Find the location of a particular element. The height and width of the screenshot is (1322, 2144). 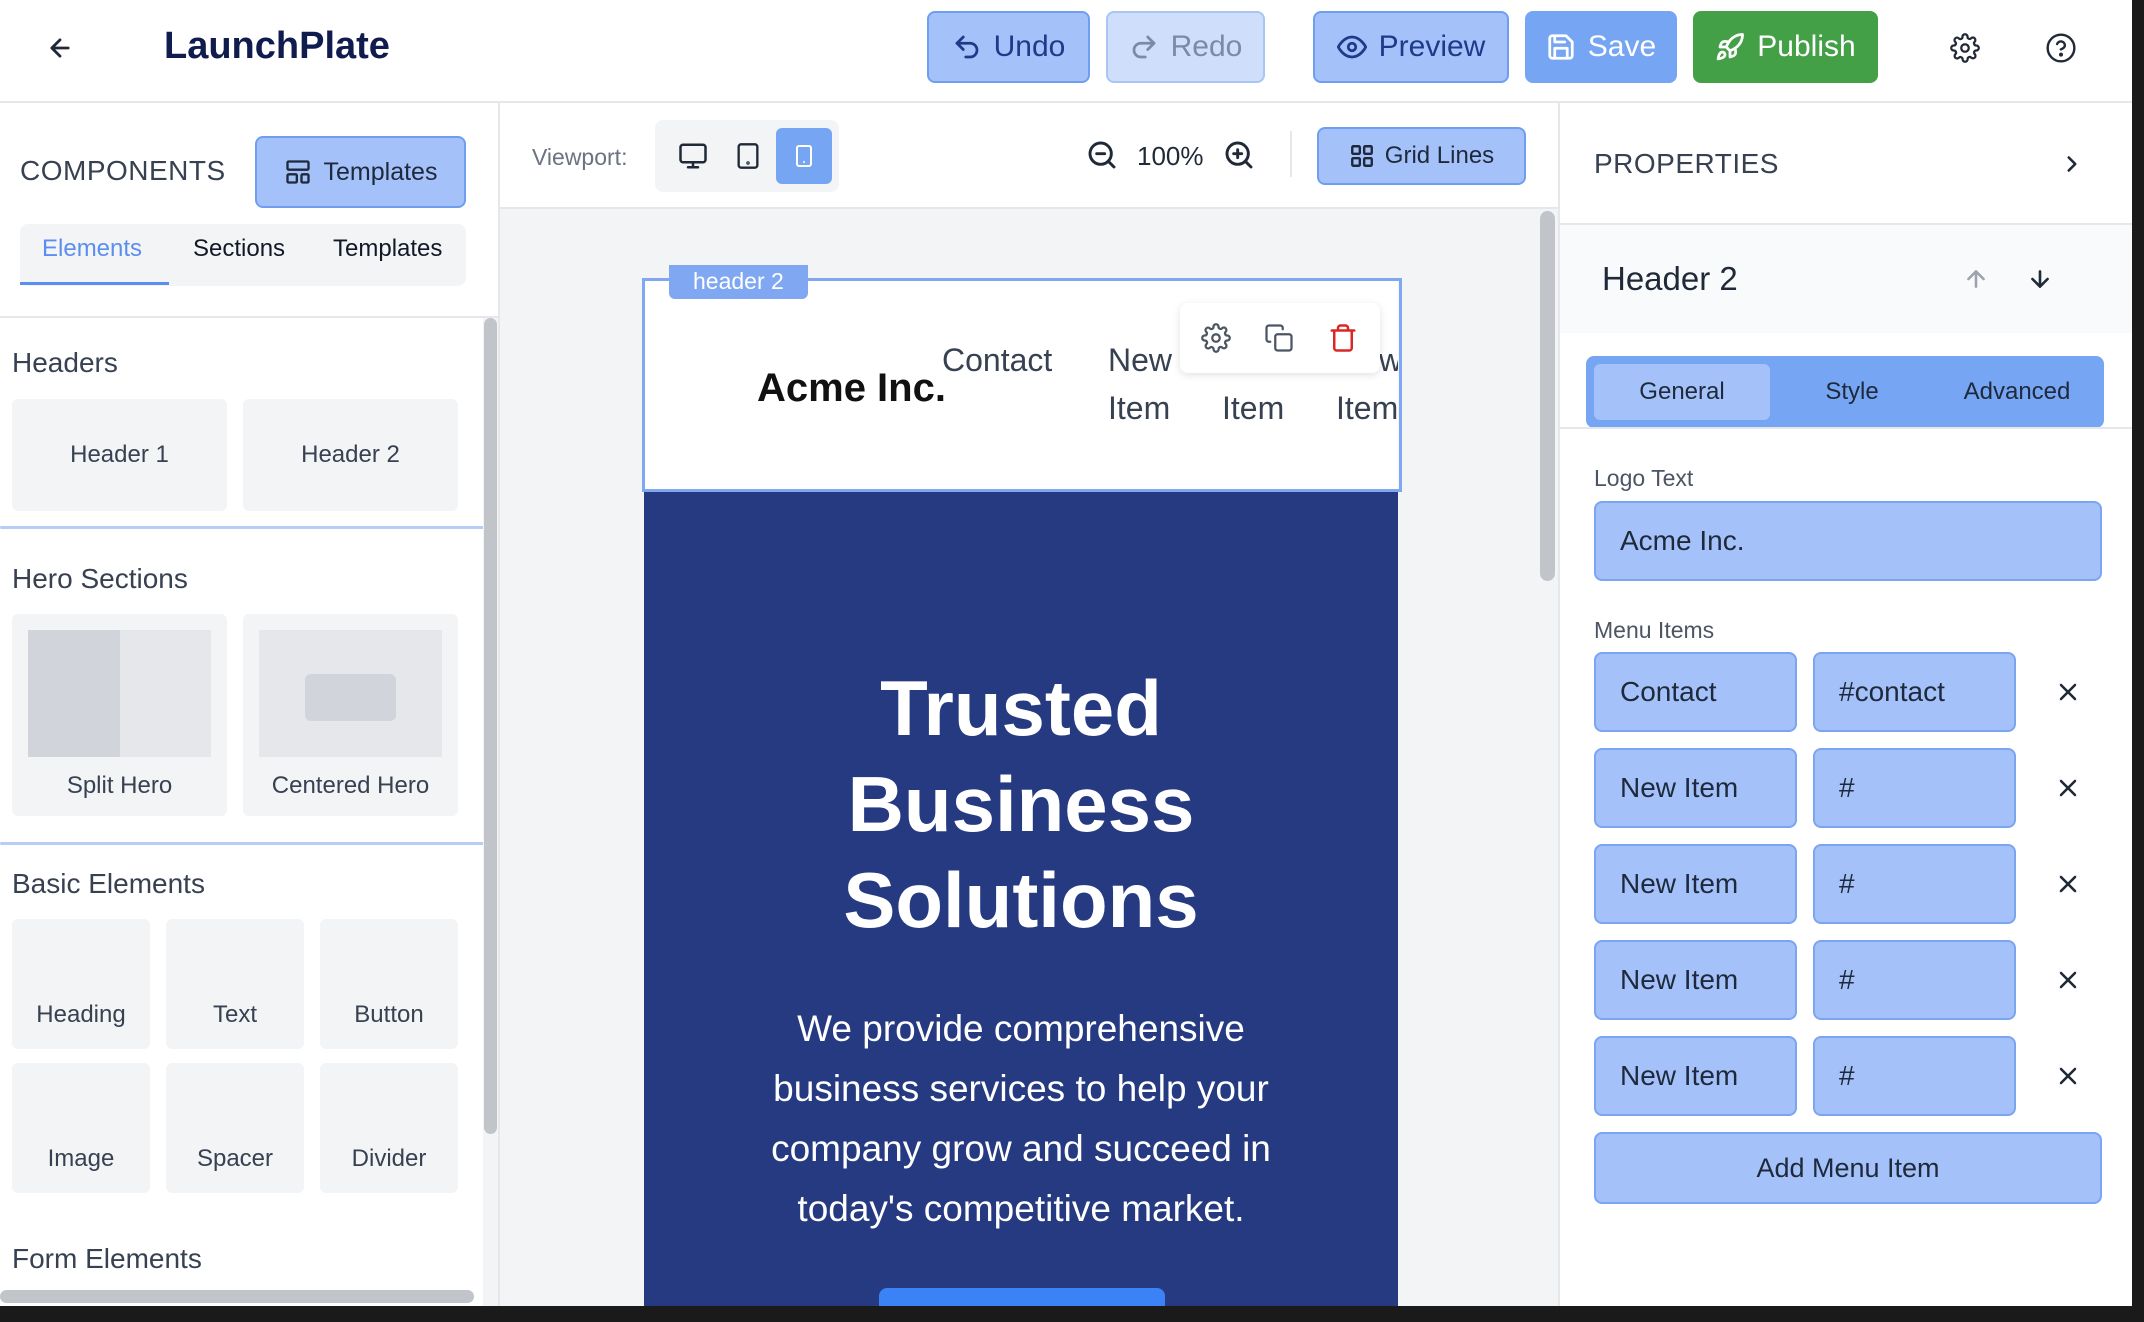

tab-templates: Templates is located at coordinates (387, 249).